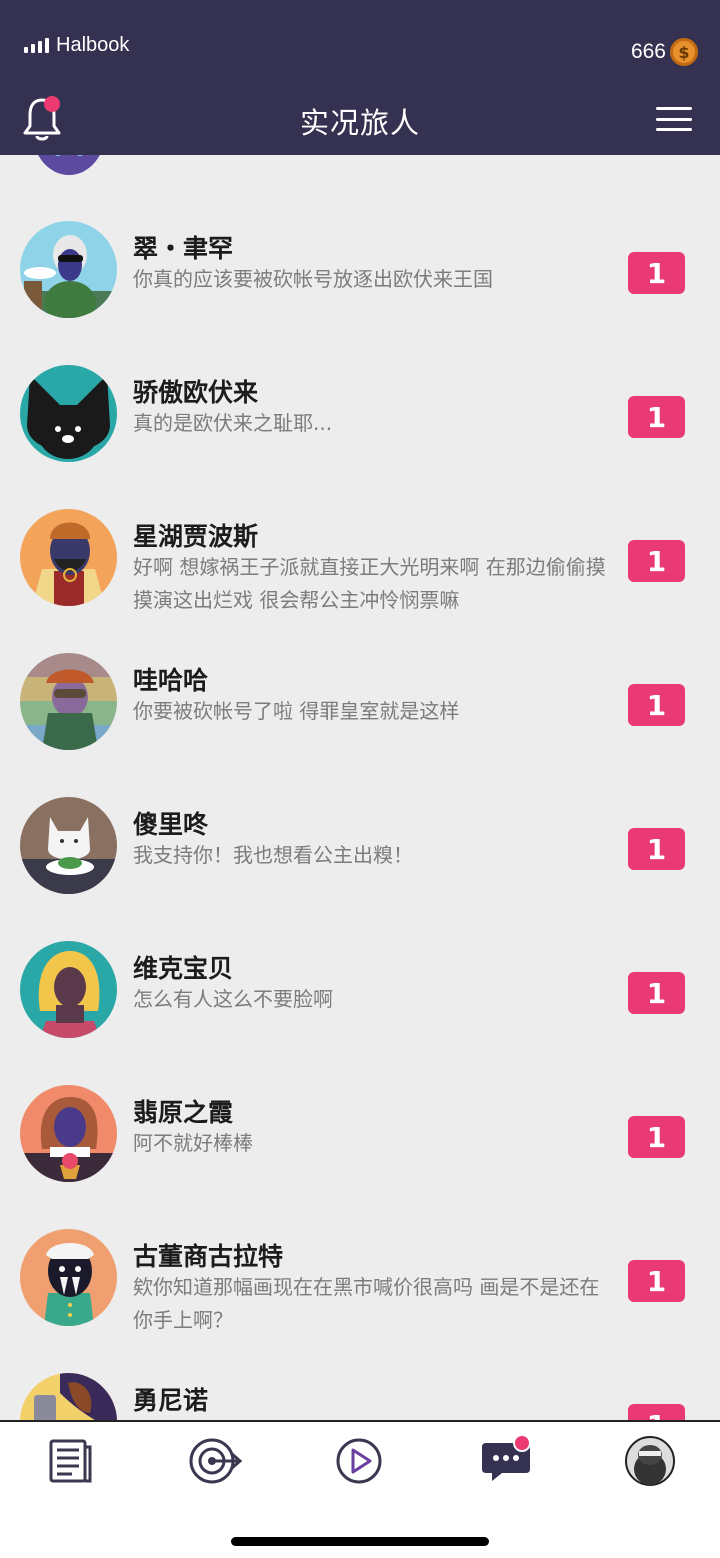  I want to click on tab-play, so click(359, 1461).